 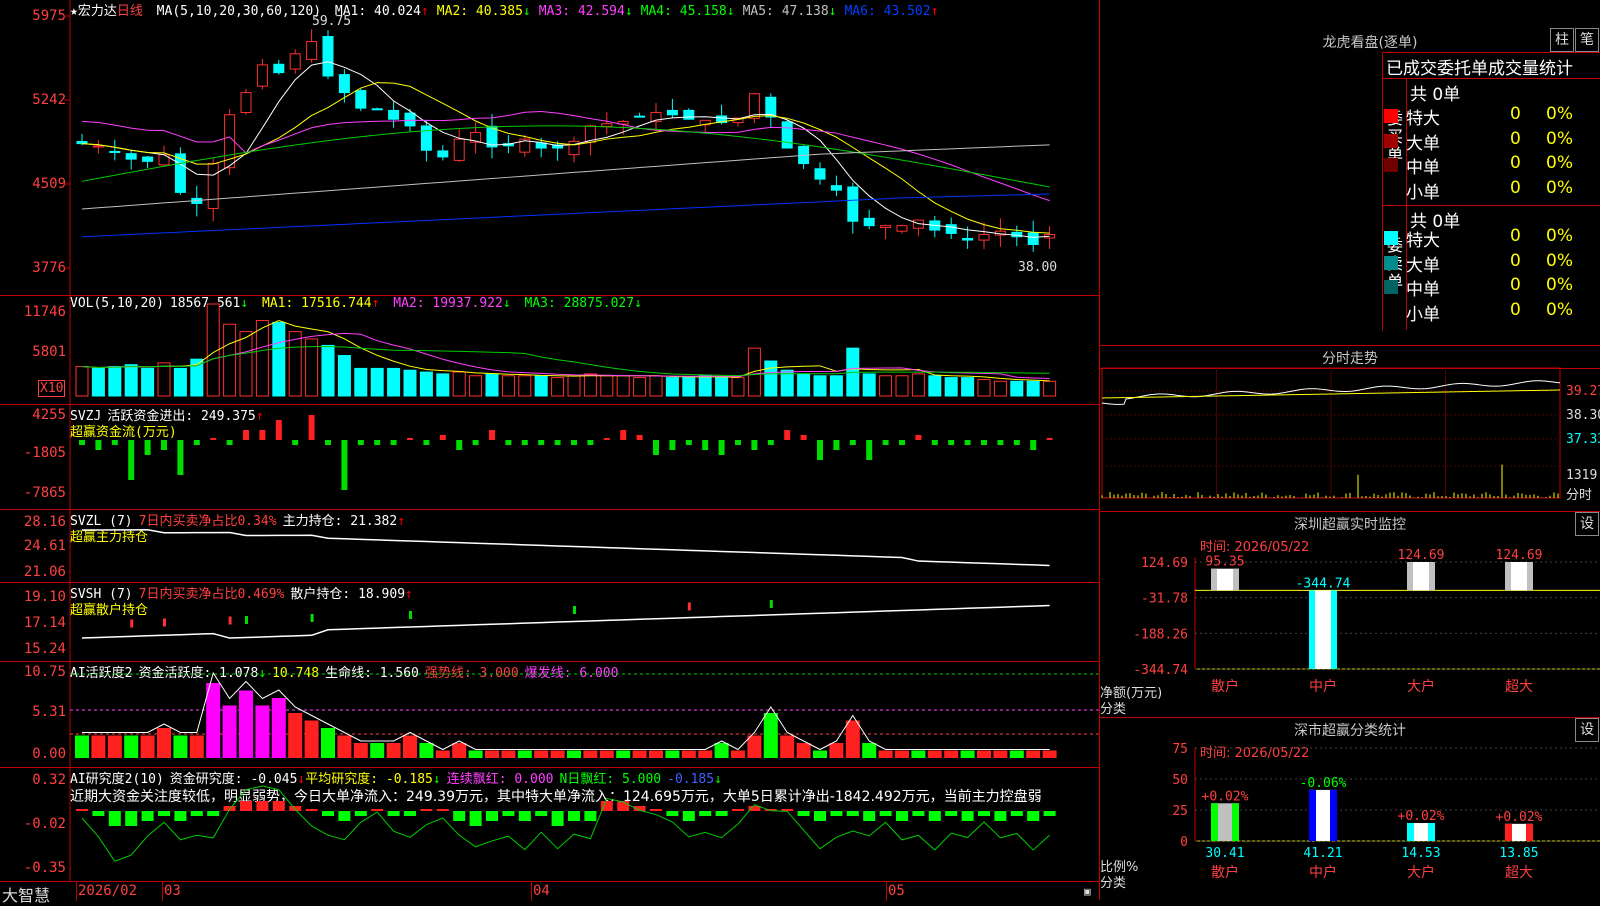 What do you see at coordinates (565, 548) in the screenshot?
I see `main-holding-line` at bounding box center [565, 548].